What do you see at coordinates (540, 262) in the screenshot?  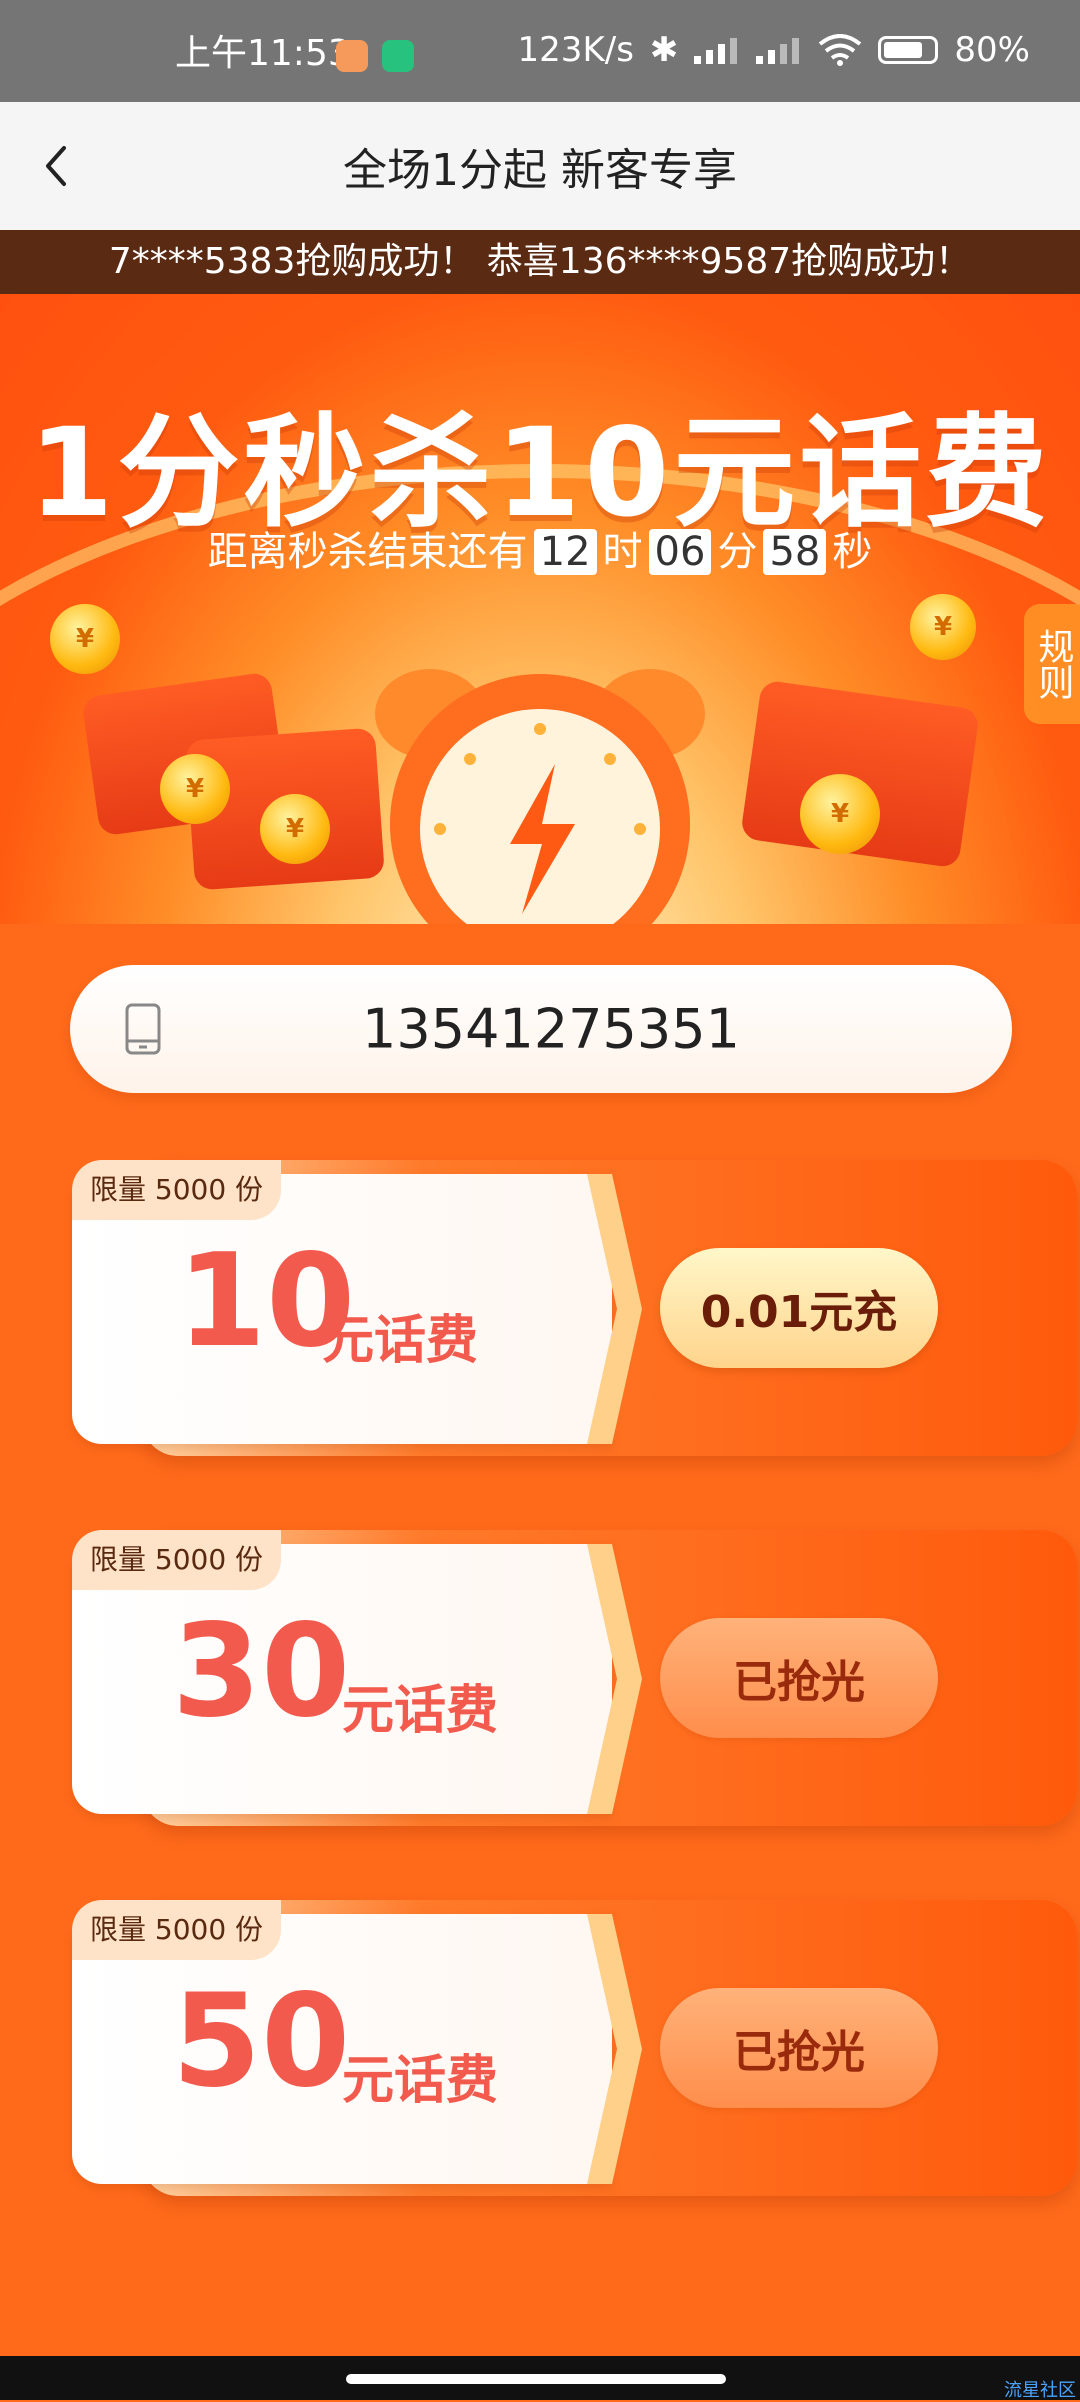 I see `purchase-ticker: 7****5383抢购成功！ 恭喜136****9587抢购成功！` at bounding box center [540, 262].